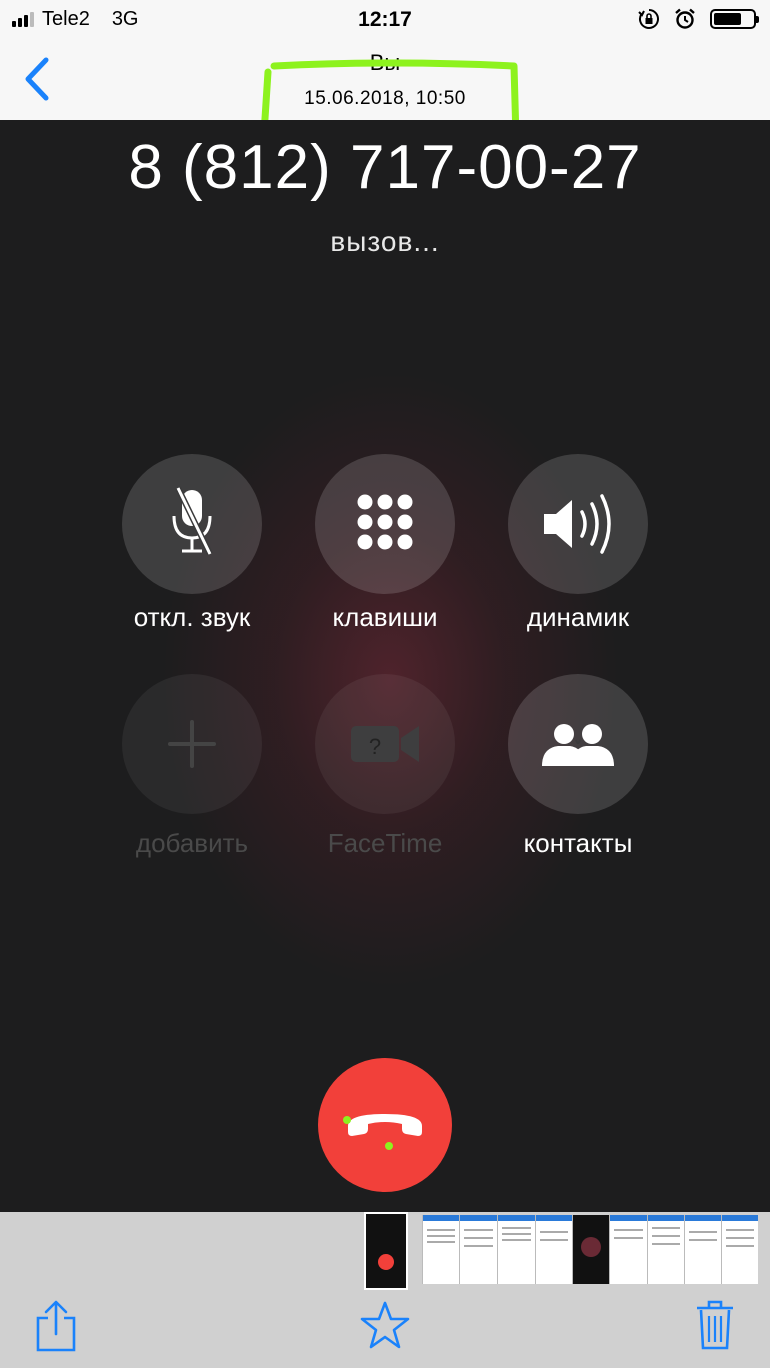 The width and height of the screenshot is (770, 1368). I want to click on facetime-camera-icon: ?, so click(385, 744).